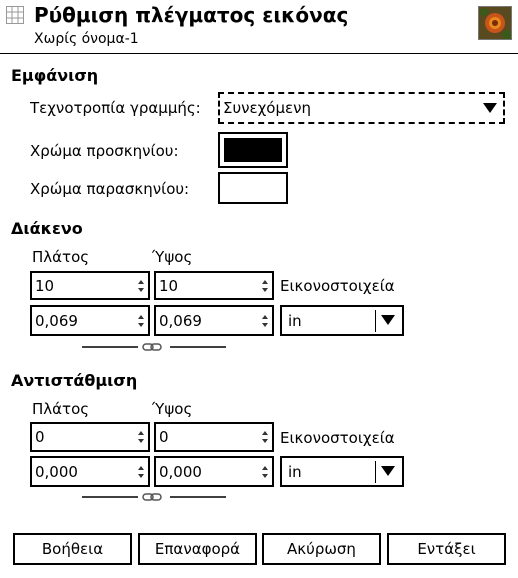 The height and width of the screenshot is (578, 518). What do you see at coordinates (342, 320) in the screenshot?
I see `spacing-unit-combo: in` at bounding box center [342, 320].